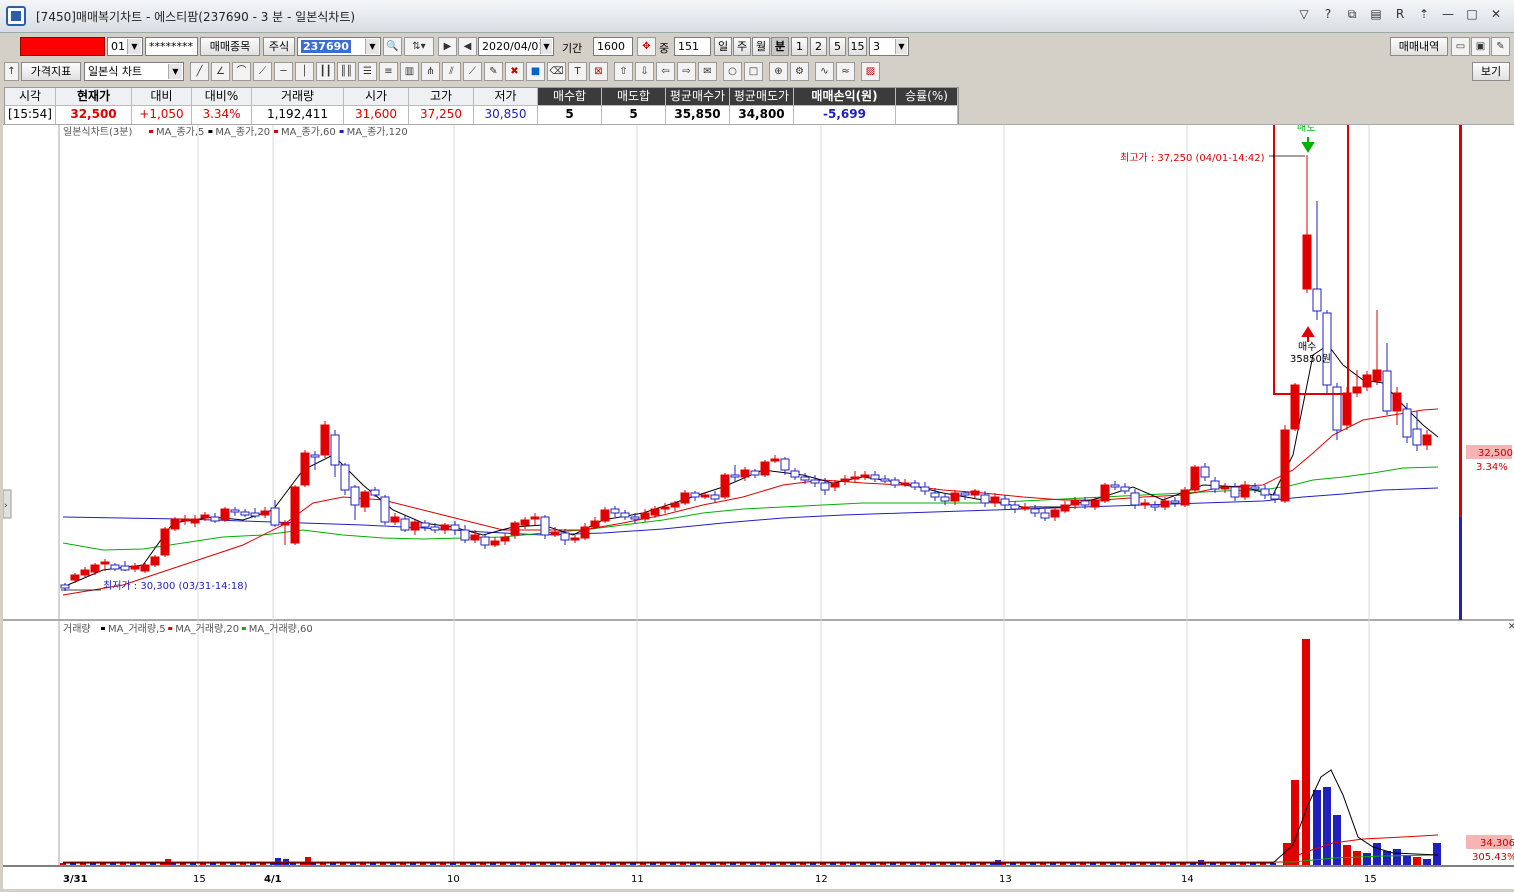  I want to click on interval-5-button: 5, so click(837, 46).